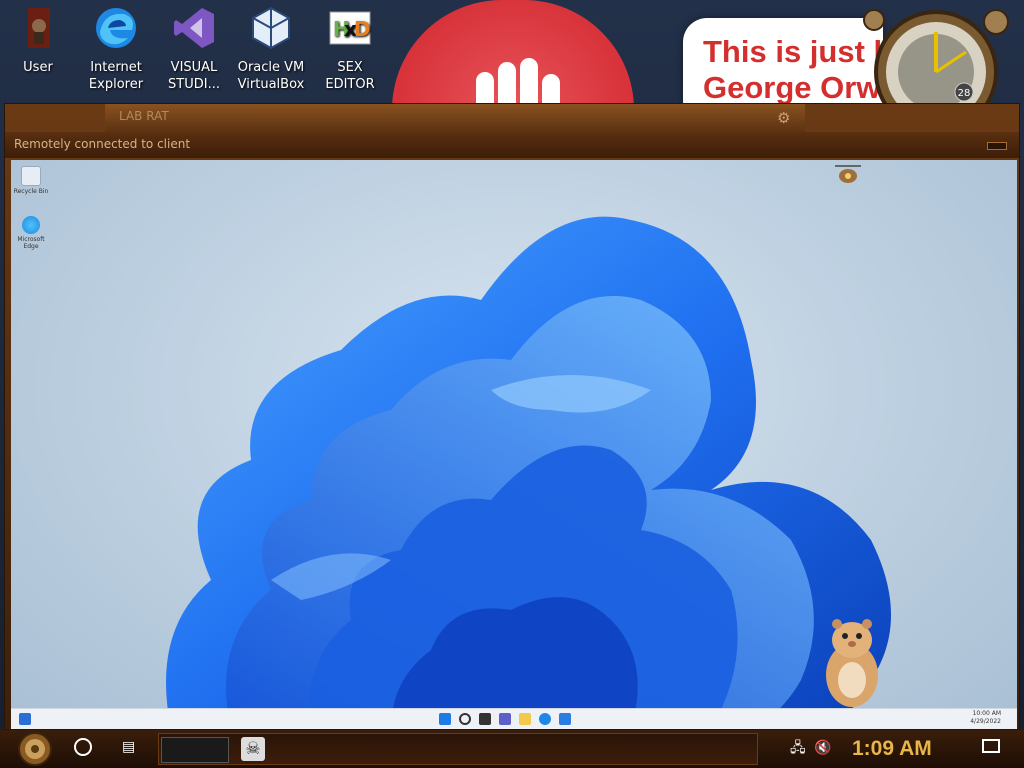 This screenshot has width=1024, height=768. What do you see at coordinates (253, 749) in the screenshot?
I see `skull-app-icon: ☠` at bounding box center [253, 749].